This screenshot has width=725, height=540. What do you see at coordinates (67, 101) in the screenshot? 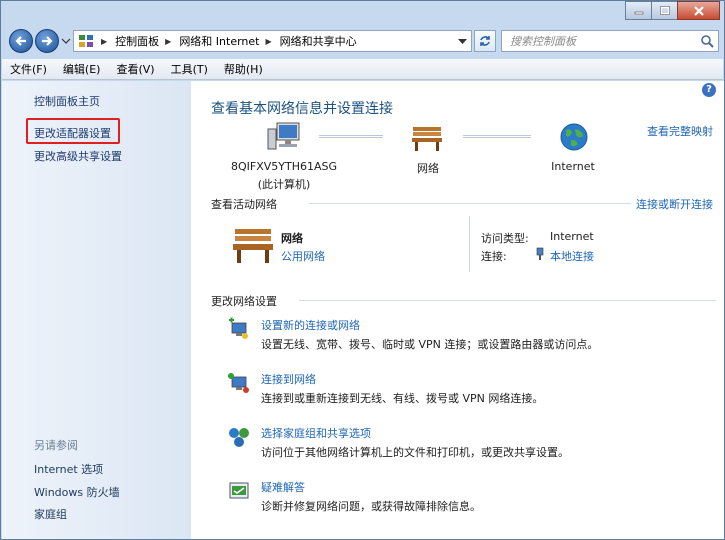
I see `sidebar-control-panel-home: 控制面板主页` at bounding box center [67, 101].